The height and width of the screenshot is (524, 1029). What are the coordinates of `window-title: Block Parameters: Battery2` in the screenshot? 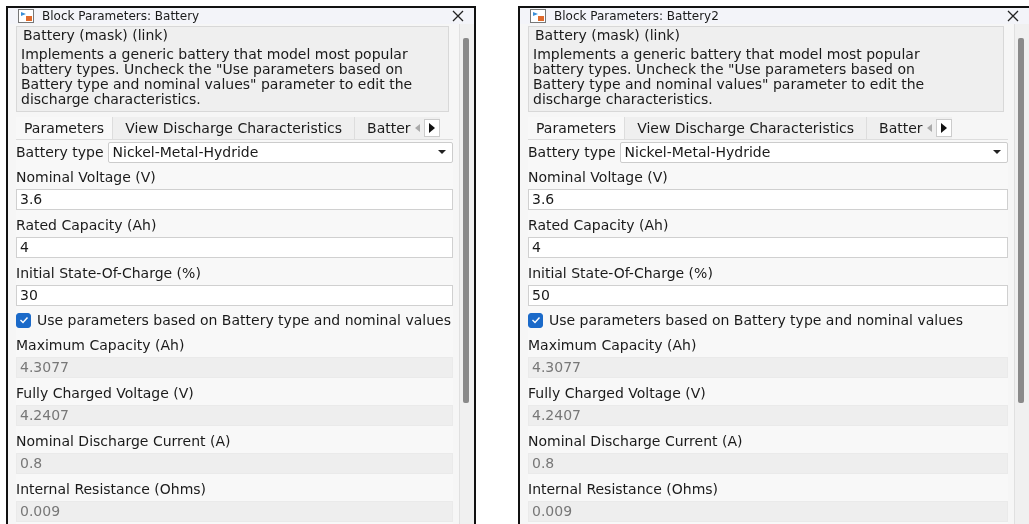 It's located at (637, 16).